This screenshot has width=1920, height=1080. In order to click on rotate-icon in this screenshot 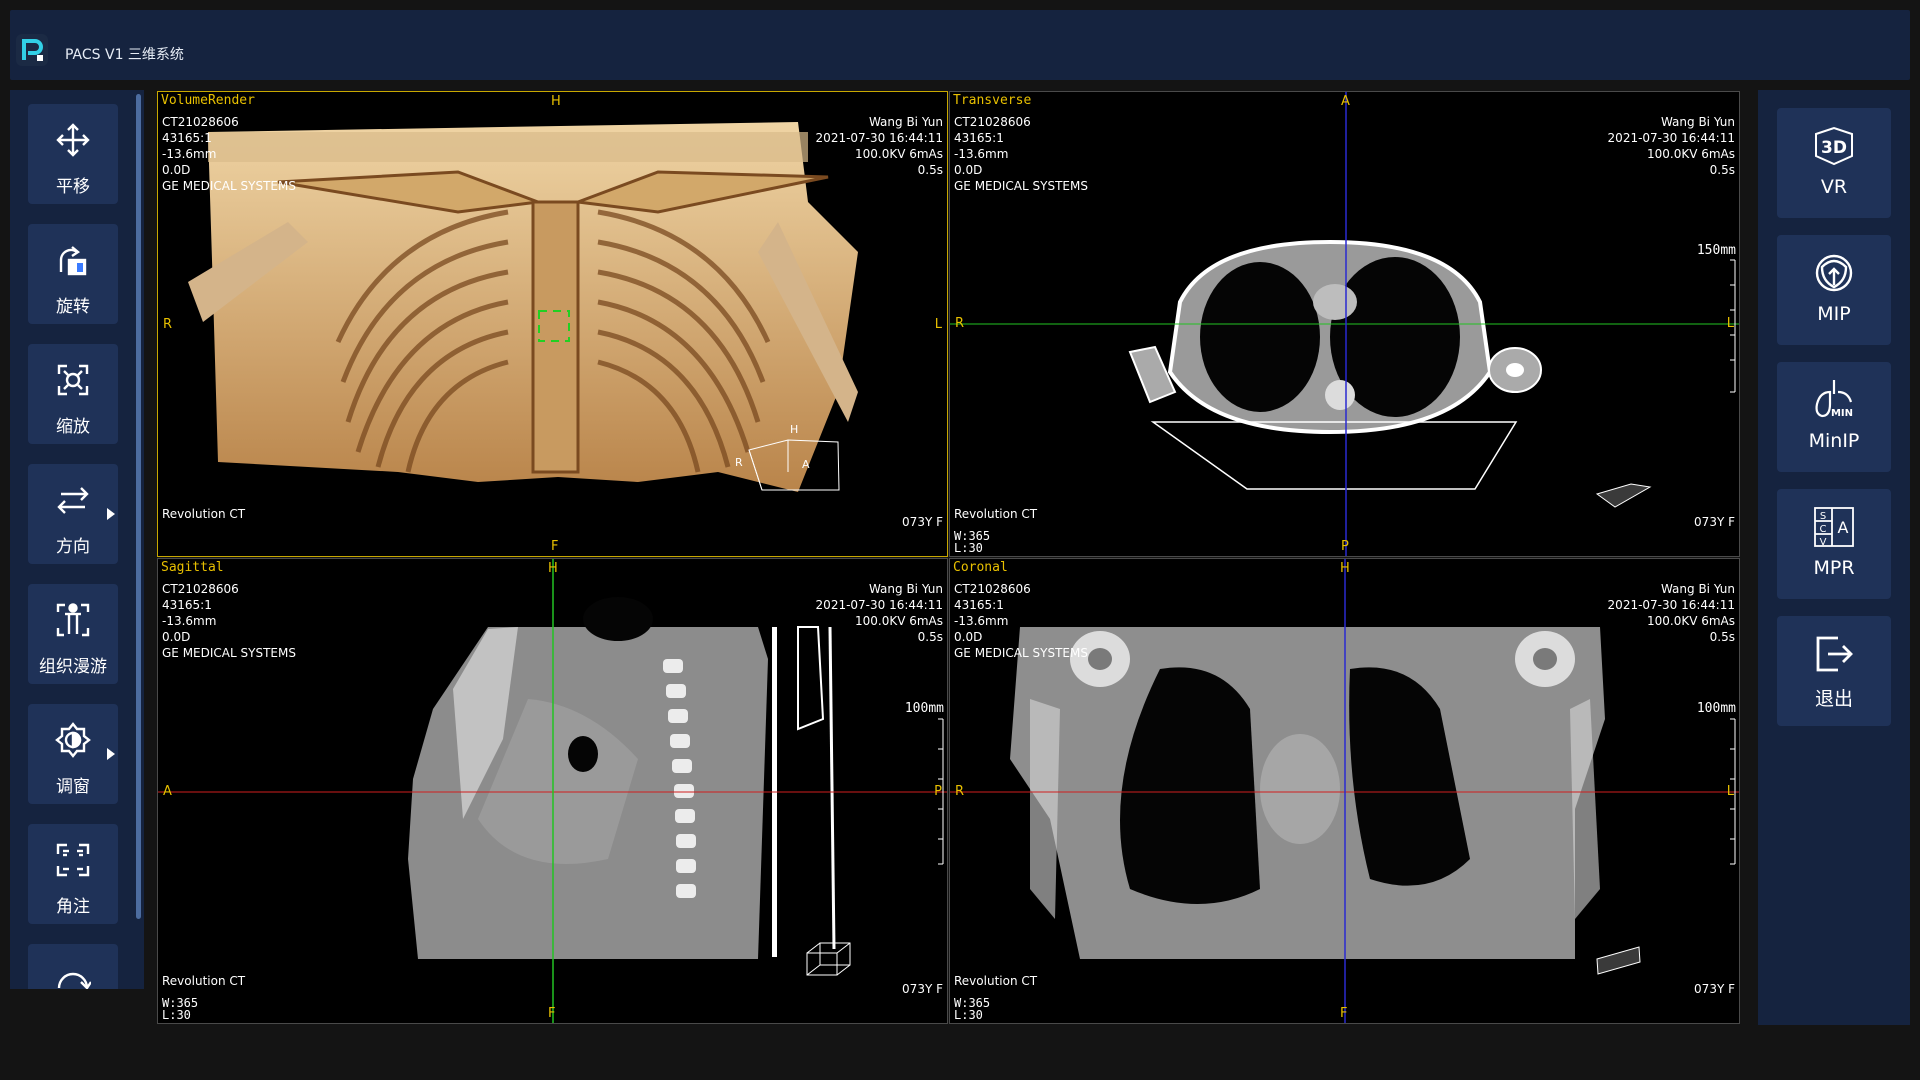, I will do `click(73, 261)`.